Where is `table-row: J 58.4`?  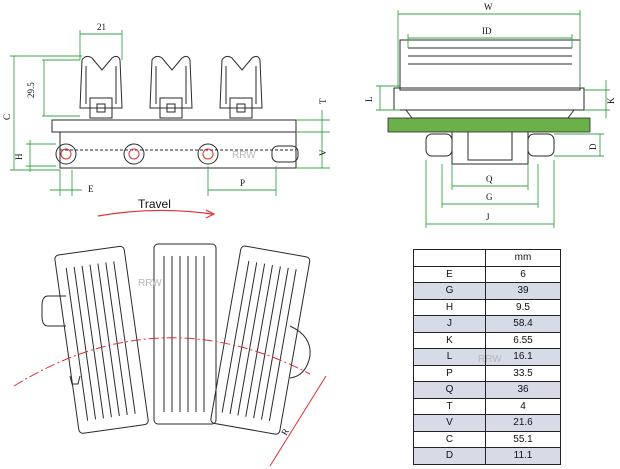
table-row: J 58.4 is located at coordinates (487, 324).